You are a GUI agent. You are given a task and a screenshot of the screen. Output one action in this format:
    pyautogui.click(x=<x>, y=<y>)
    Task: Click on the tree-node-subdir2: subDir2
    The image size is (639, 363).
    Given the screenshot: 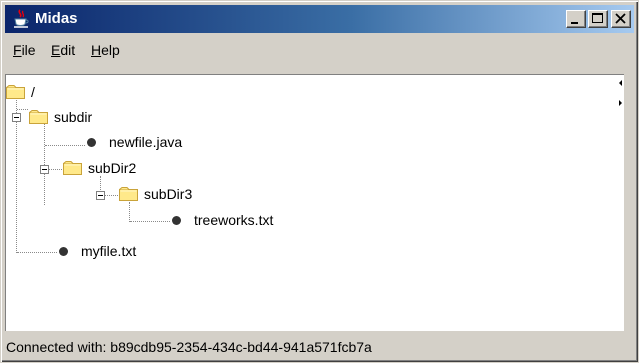 What is the action you would take?
    pyautogui.click(x=99, y=168)
    